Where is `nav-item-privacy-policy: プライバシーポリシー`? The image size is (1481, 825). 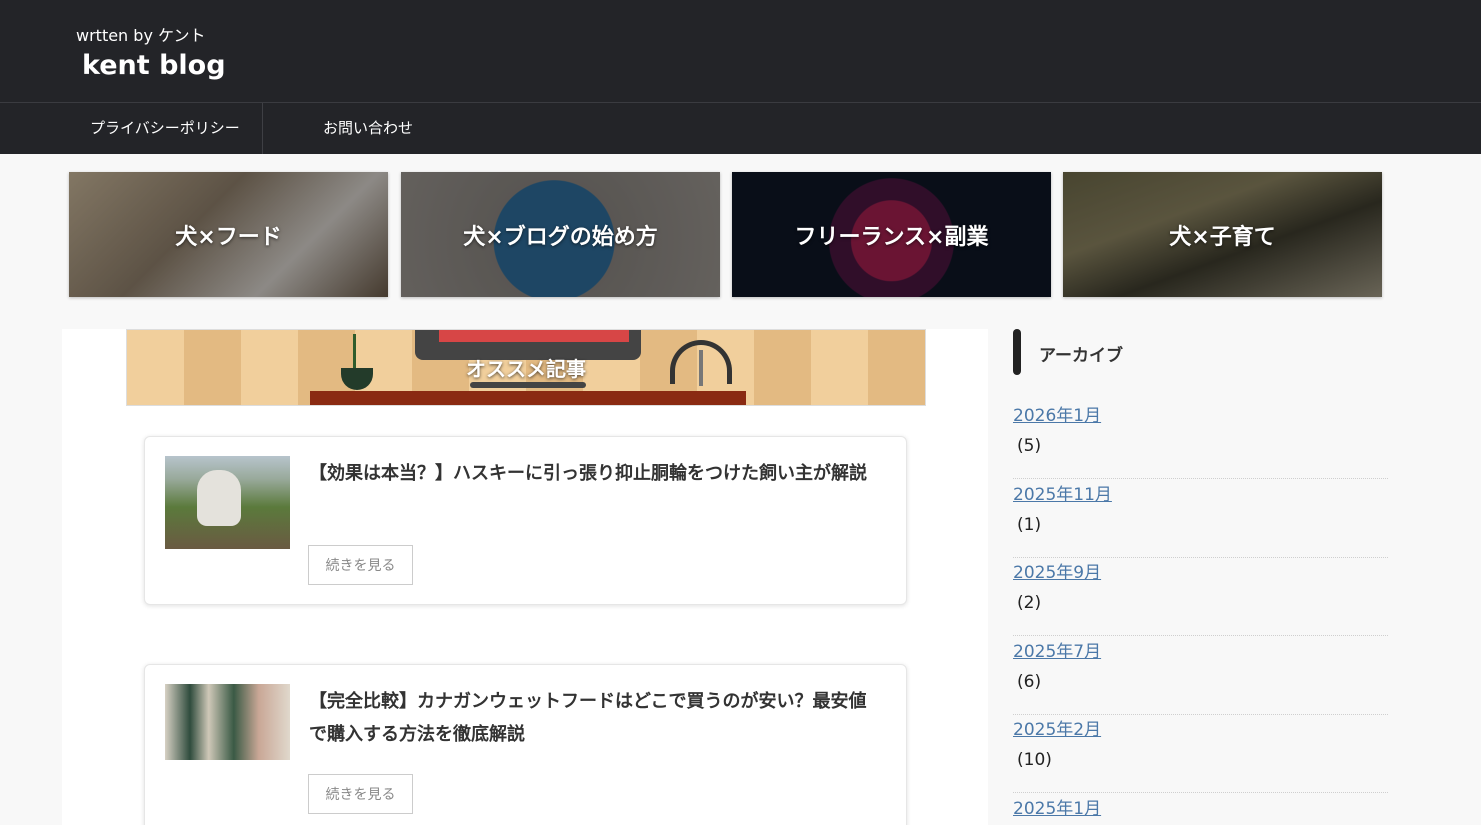
nav-item-privacy-policy: プライバシーポリシー is located at coordinates (165, 128).